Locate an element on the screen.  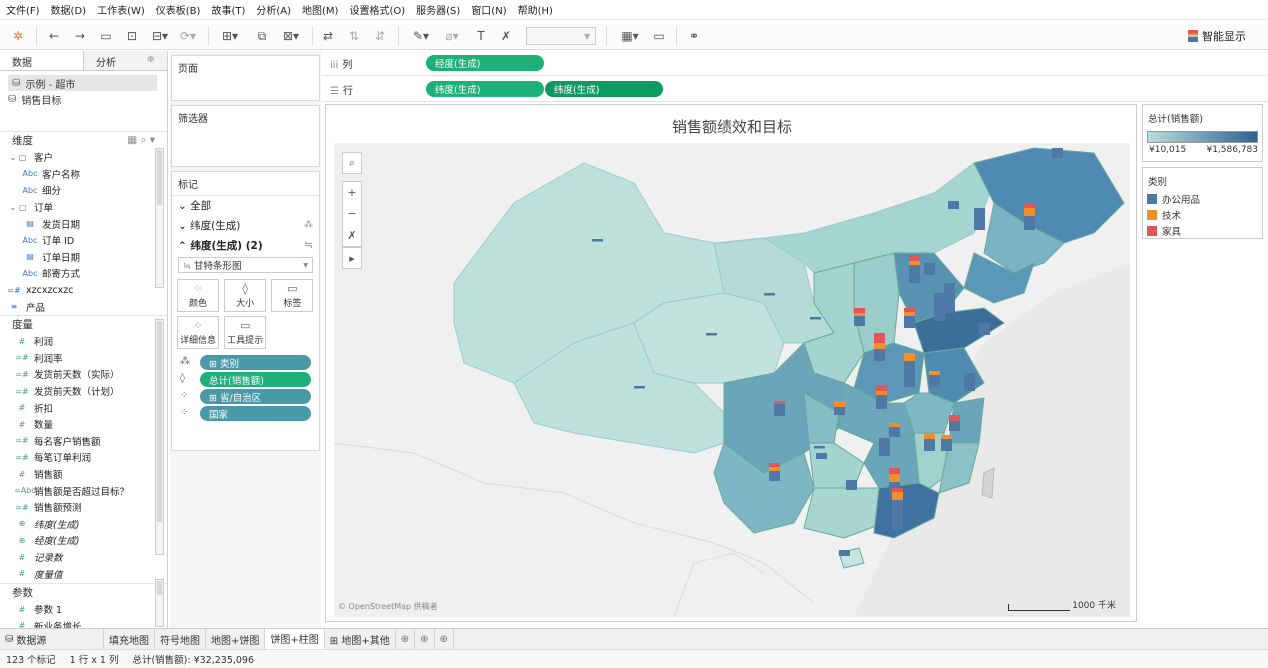
rows-shelf: ☰ 行 纬度(生成) 纬度(生成) is located at coordinates (795, 89).